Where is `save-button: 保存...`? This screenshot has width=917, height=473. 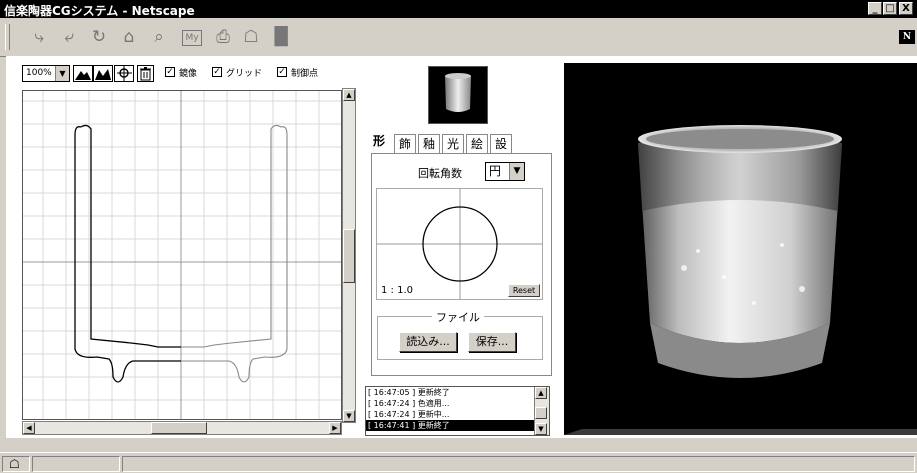
save-button: 保存... is located at coordinates (492, 342).